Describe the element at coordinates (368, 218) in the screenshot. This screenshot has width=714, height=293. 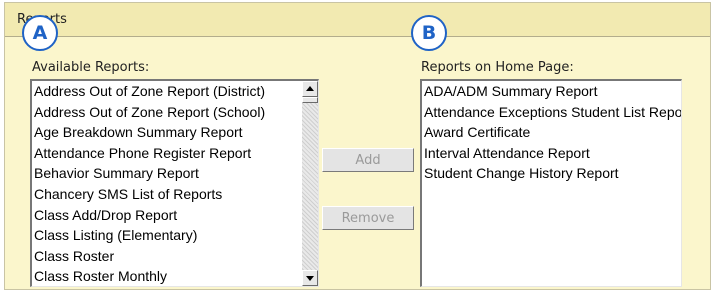
I see `remove-button: Remove` at that location.